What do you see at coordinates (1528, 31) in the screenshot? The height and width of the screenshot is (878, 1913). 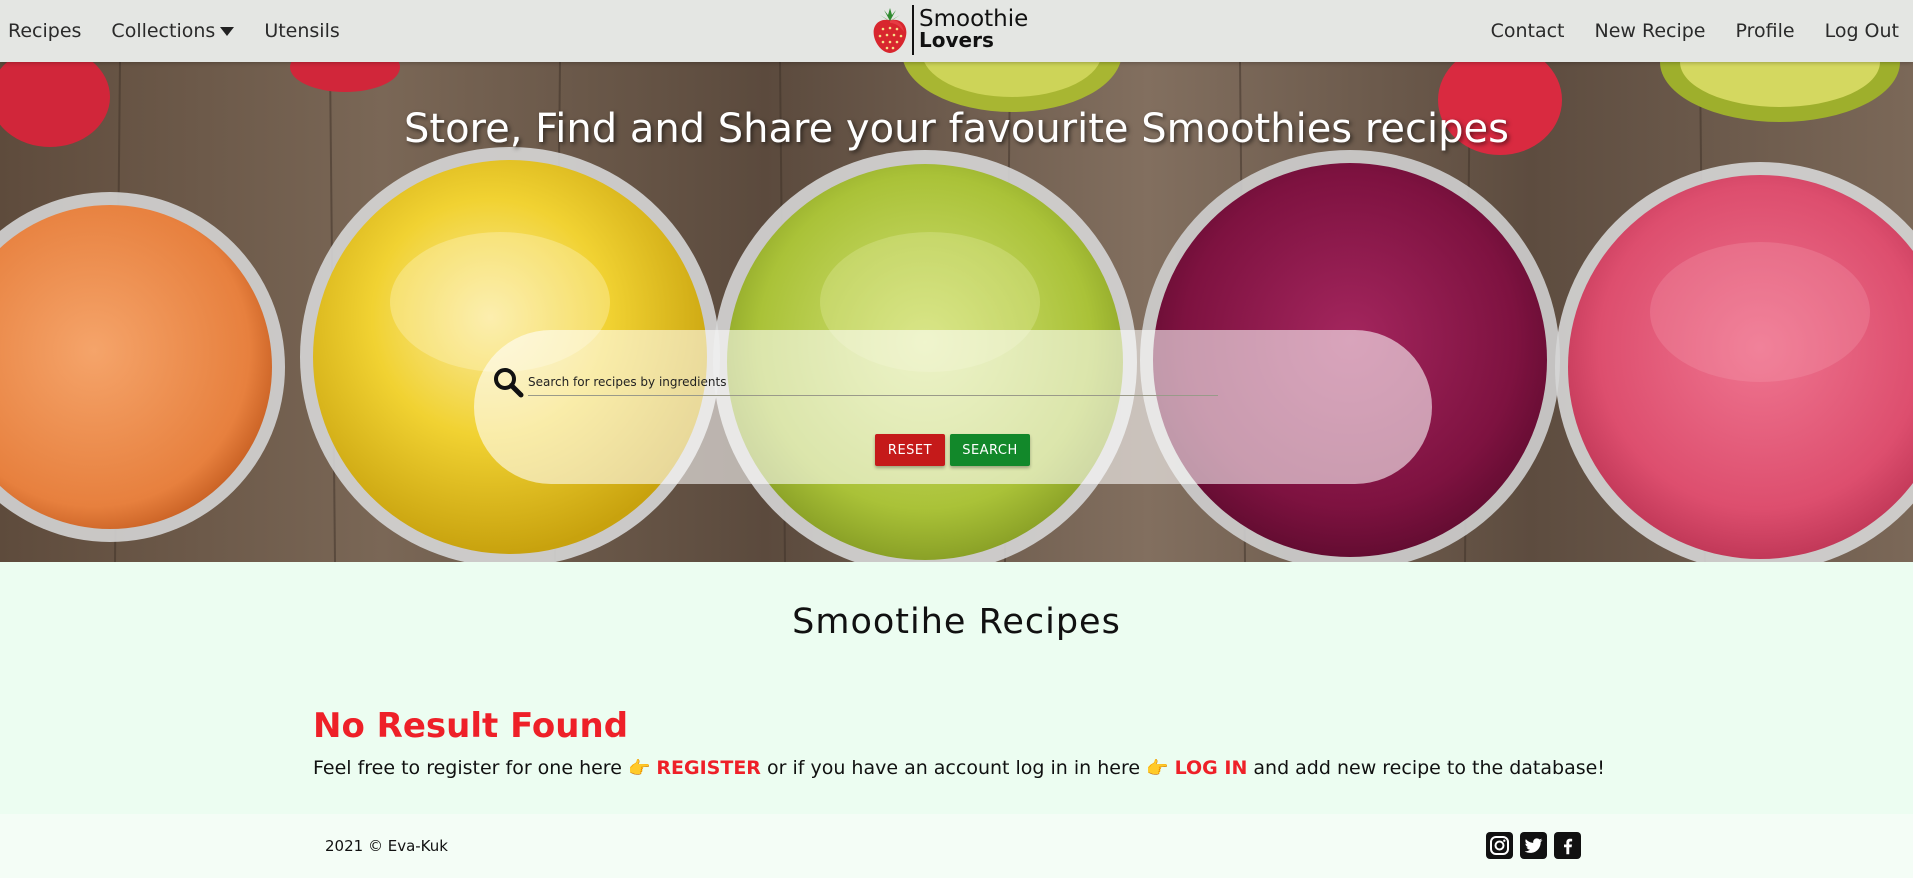 I see `nav-contact-link: Contact` at bounding box center [1528, 31].